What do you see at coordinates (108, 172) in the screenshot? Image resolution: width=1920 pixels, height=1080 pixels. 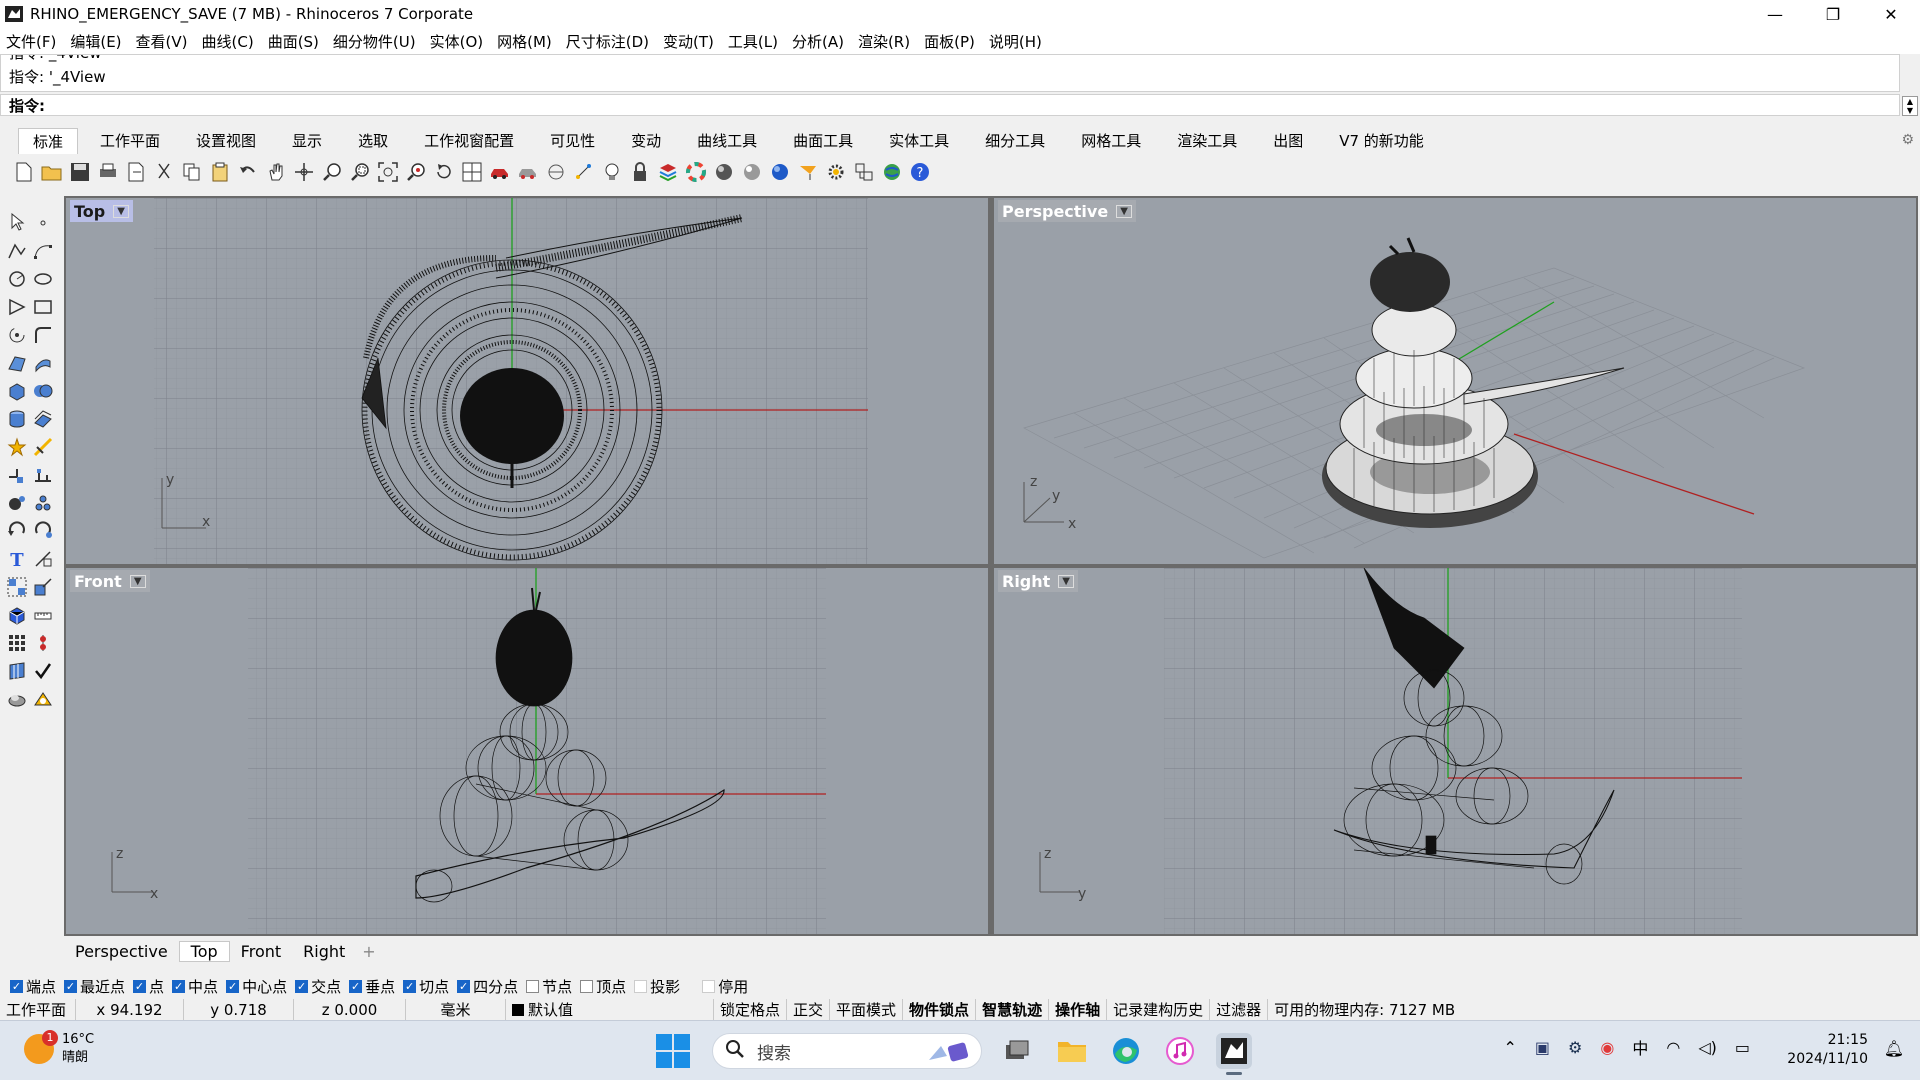 I see `print-icon` at bounding box center [108, 172].